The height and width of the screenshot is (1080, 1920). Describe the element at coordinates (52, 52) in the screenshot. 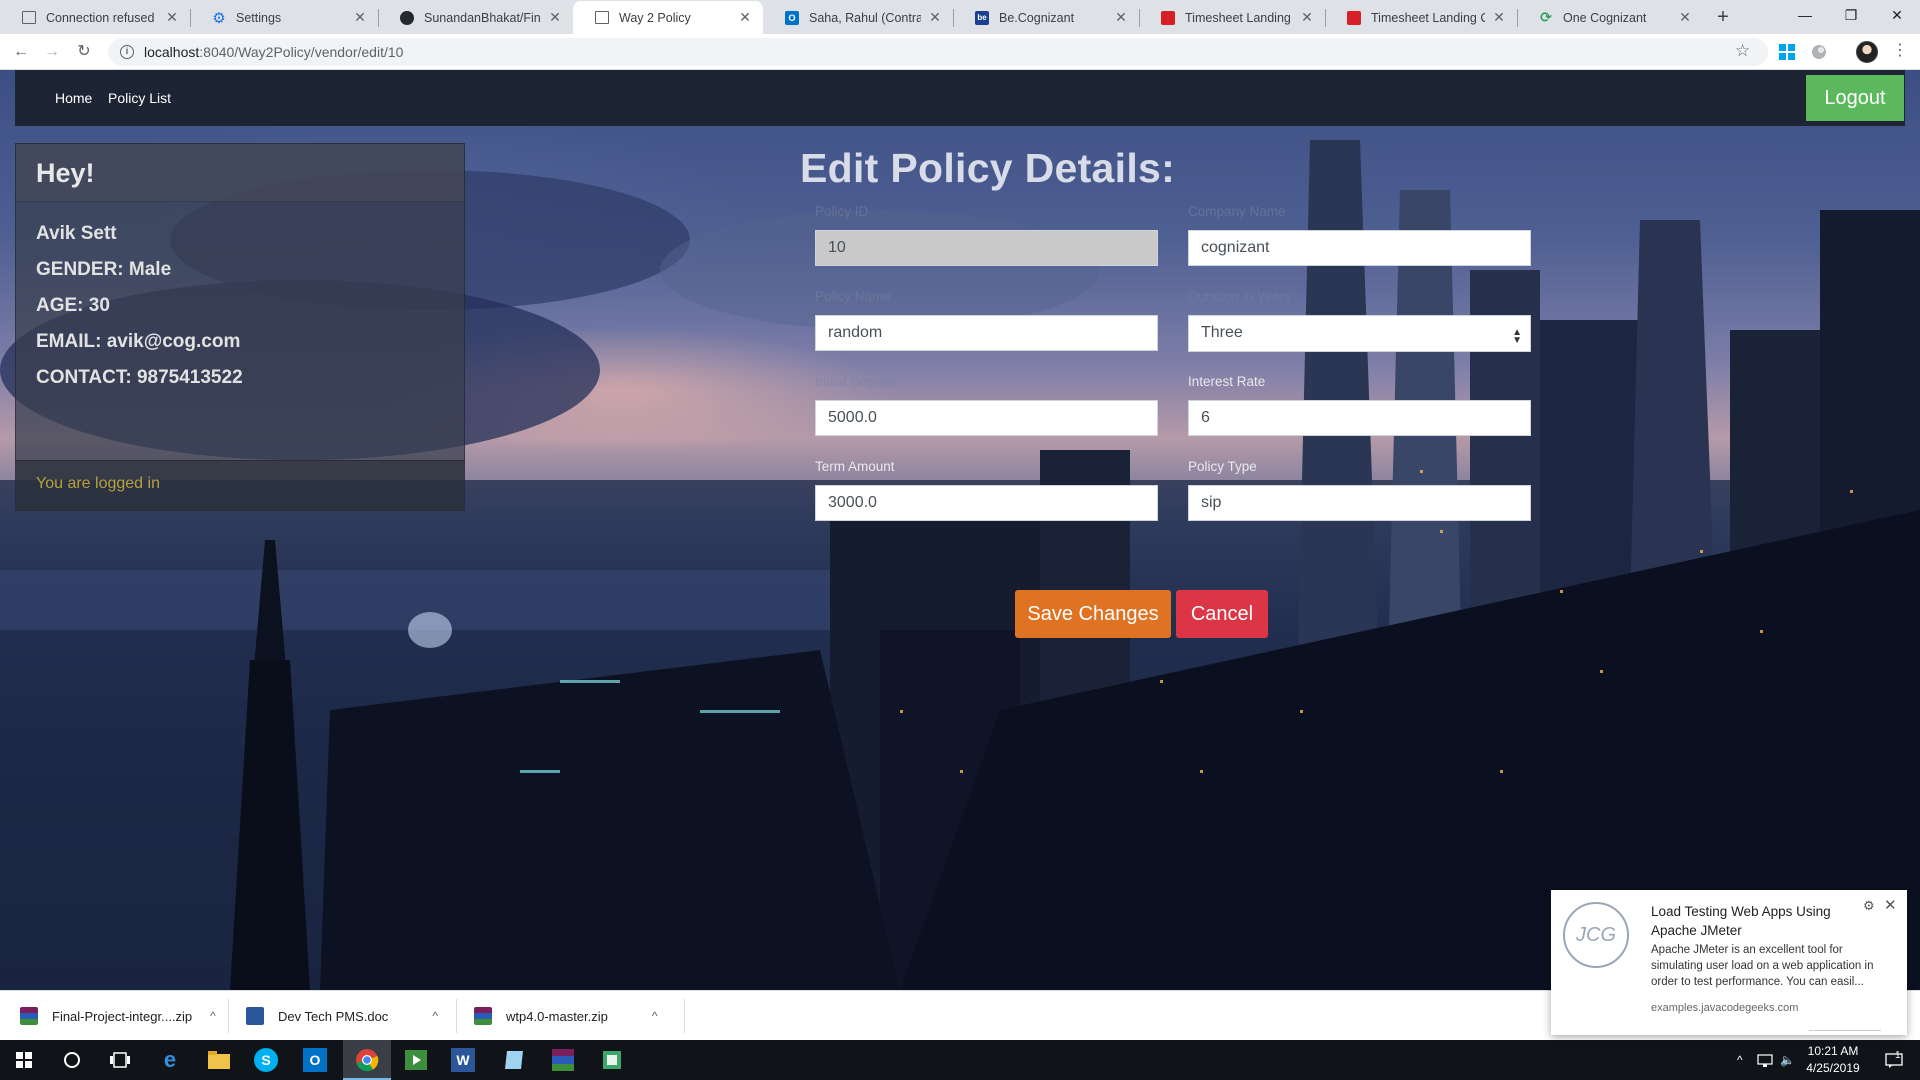

I see `forward-icon: →` at that location.